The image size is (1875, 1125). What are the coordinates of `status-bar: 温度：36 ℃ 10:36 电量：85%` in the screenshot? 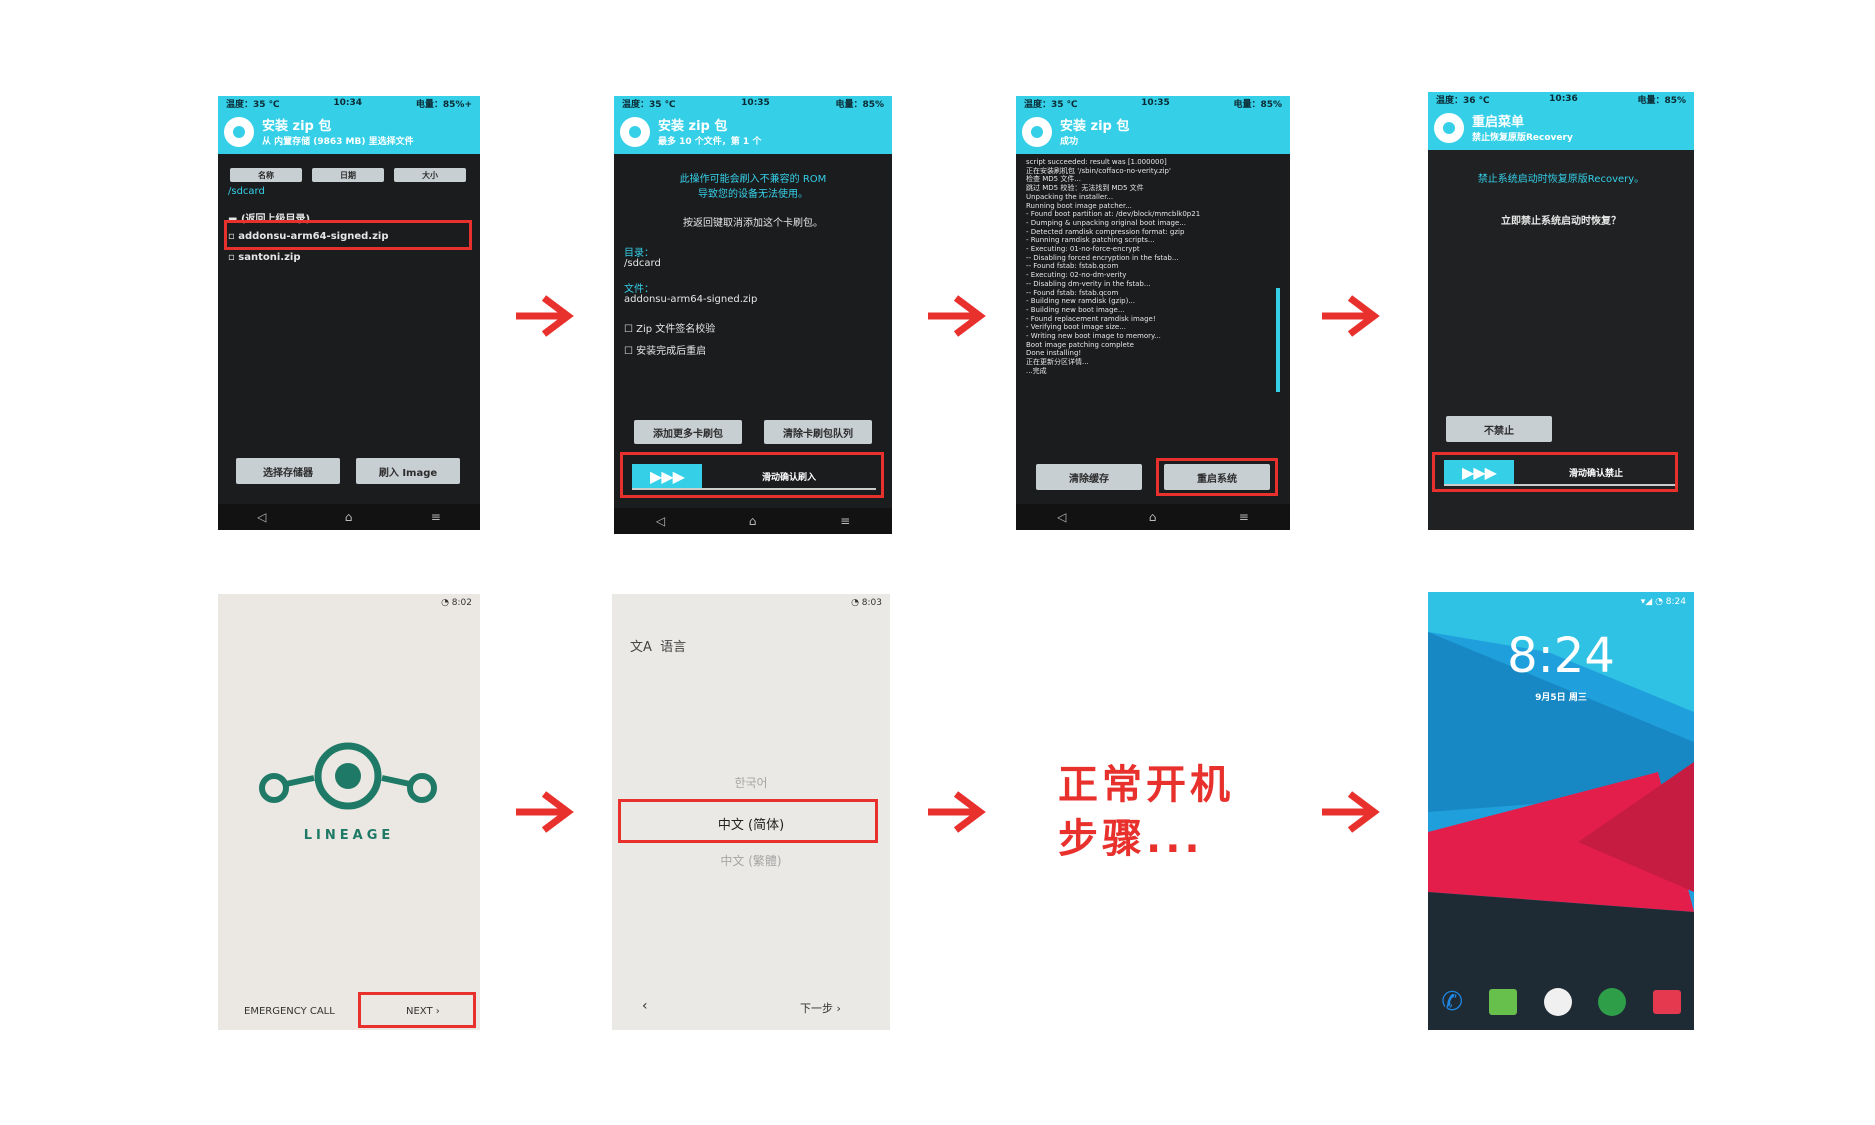 It's located at (1561, 99).